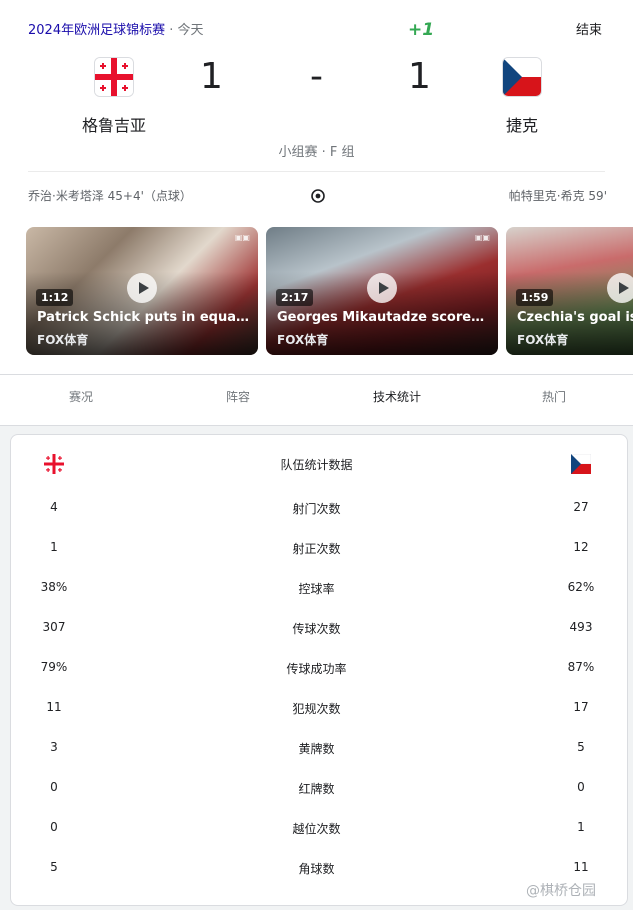 The height and width of the screenshot is (910, 633). What do you see at coordinates (419, 76) in the screenshot?
I see `away-score: 1` at bounding box center [419, 76].